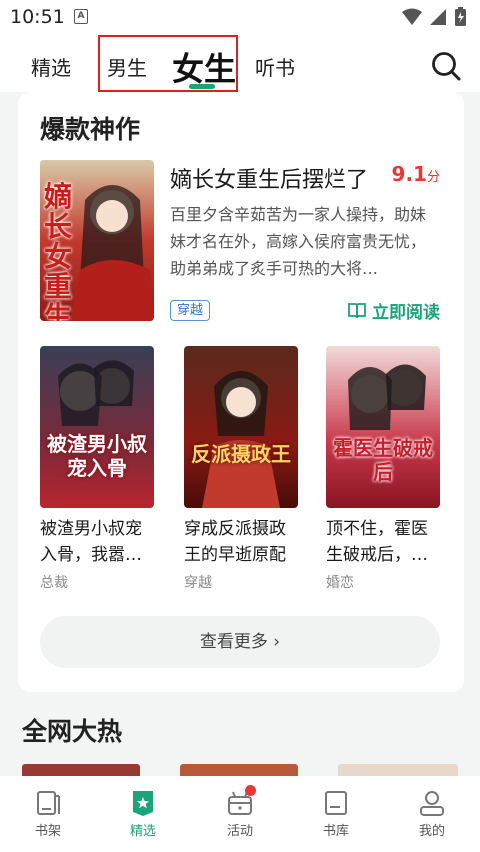  Describe the element at coordinates (240, 63) in the screenshot. I see `top-nav: 精选 男生 女生 听书` at that location.